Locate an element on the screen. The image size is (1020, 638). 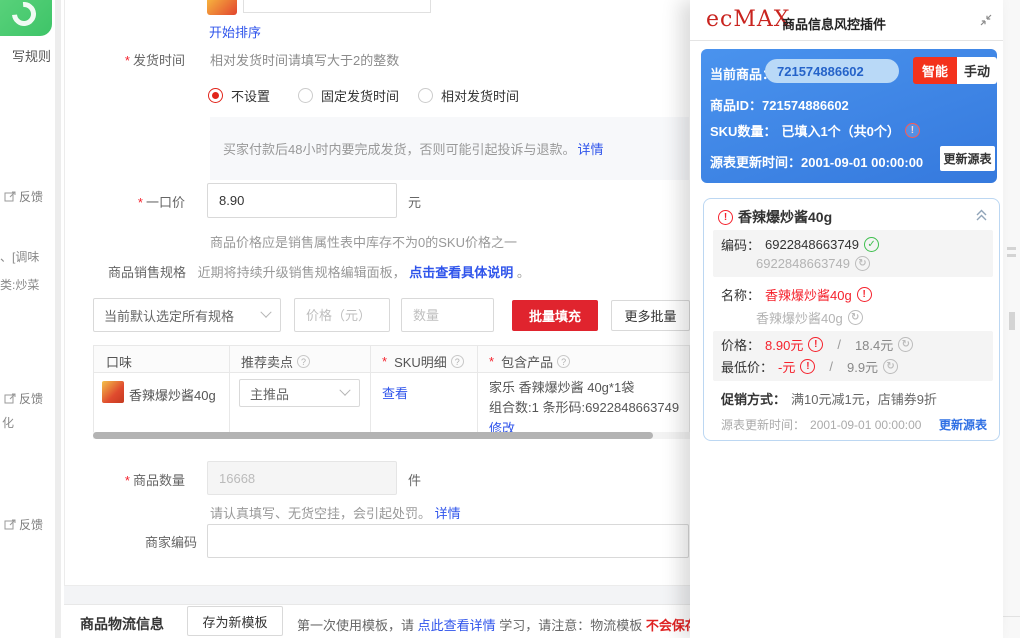
spec-section-row: 商品销售规格 近期将持续升级销售规格编辑面板， 点击查看具体说明 。 is located at coordinates (319, 271).